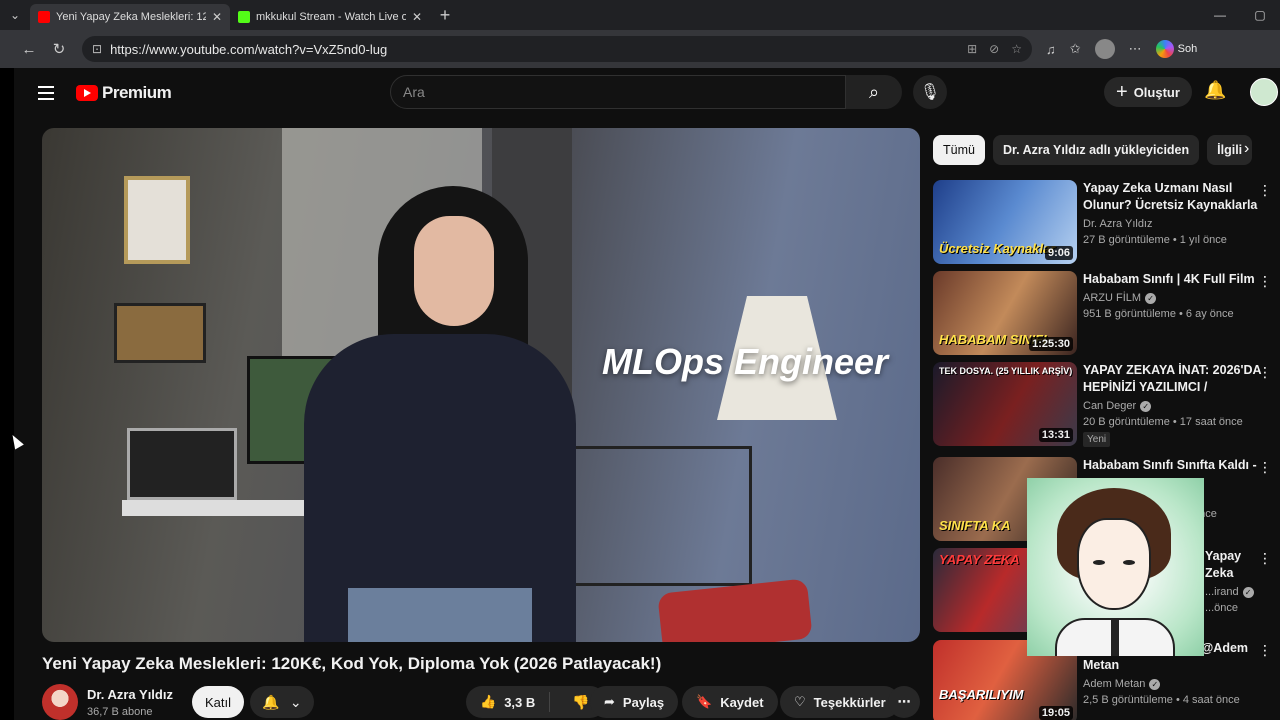  Describe the element at coordinates (1173, 406) in the screenshot. I see `recommendation-channel: Can Deger ✓` at that location.